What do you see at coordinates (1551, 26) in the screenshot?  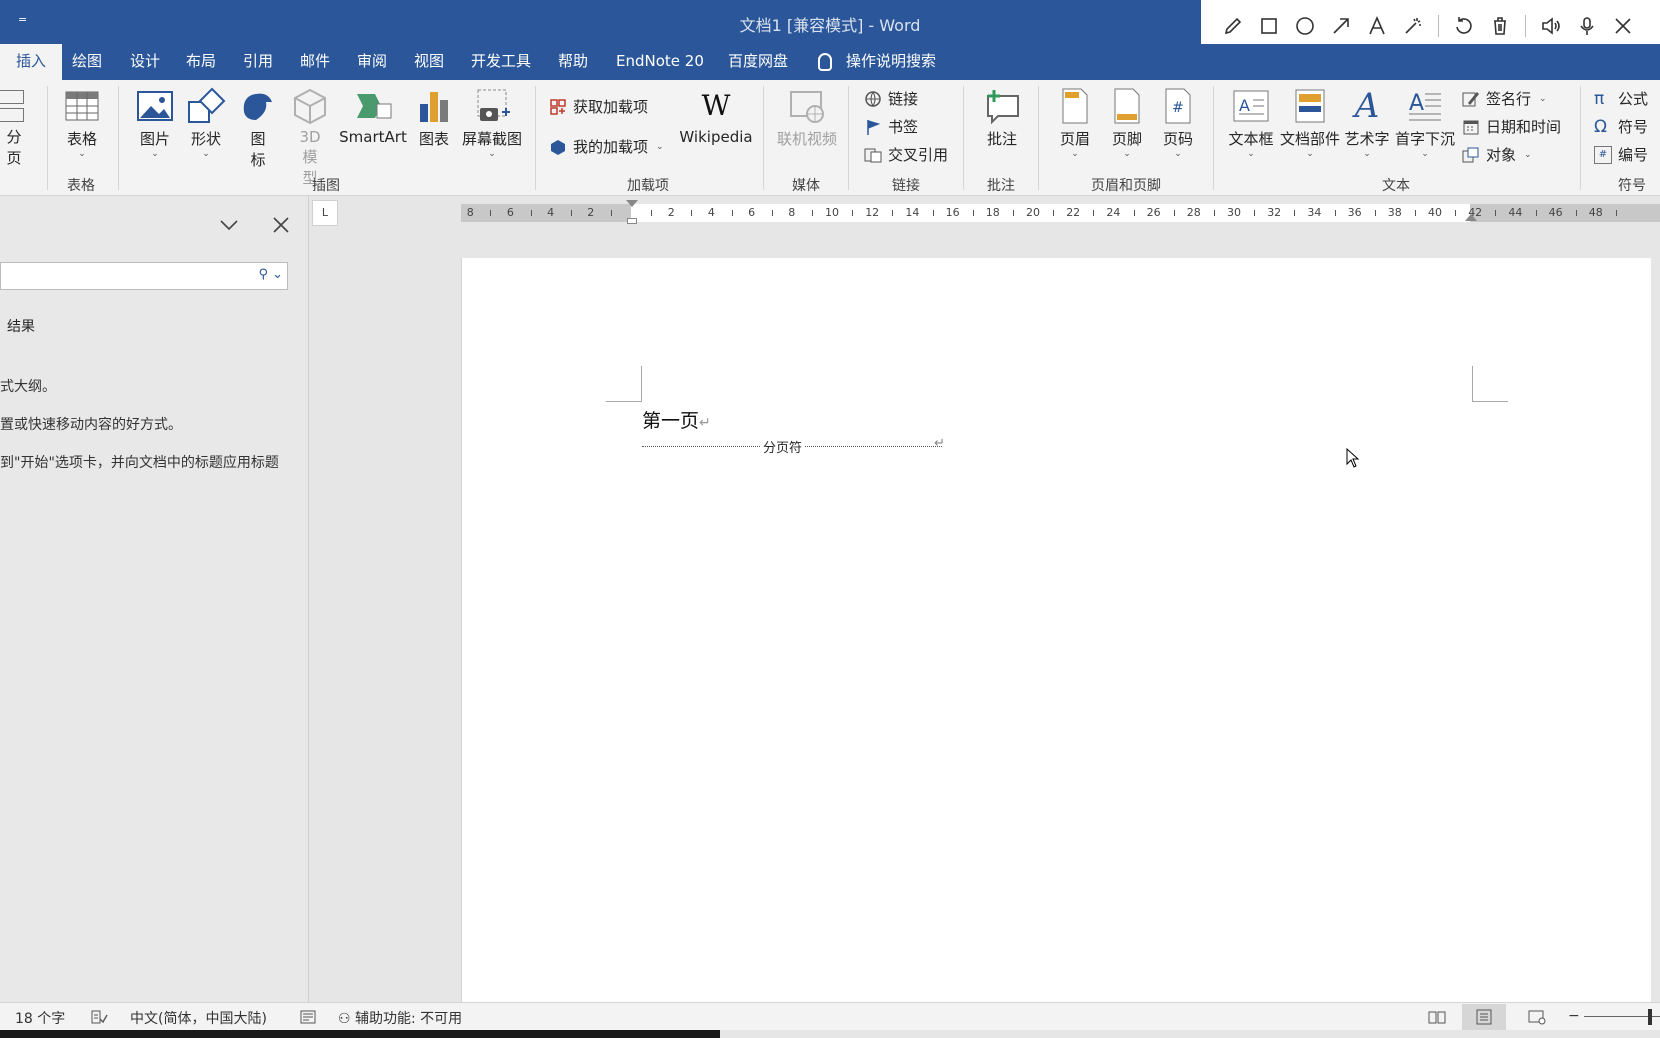 I see `speaker-icon` at bounding box center [1551, 26].